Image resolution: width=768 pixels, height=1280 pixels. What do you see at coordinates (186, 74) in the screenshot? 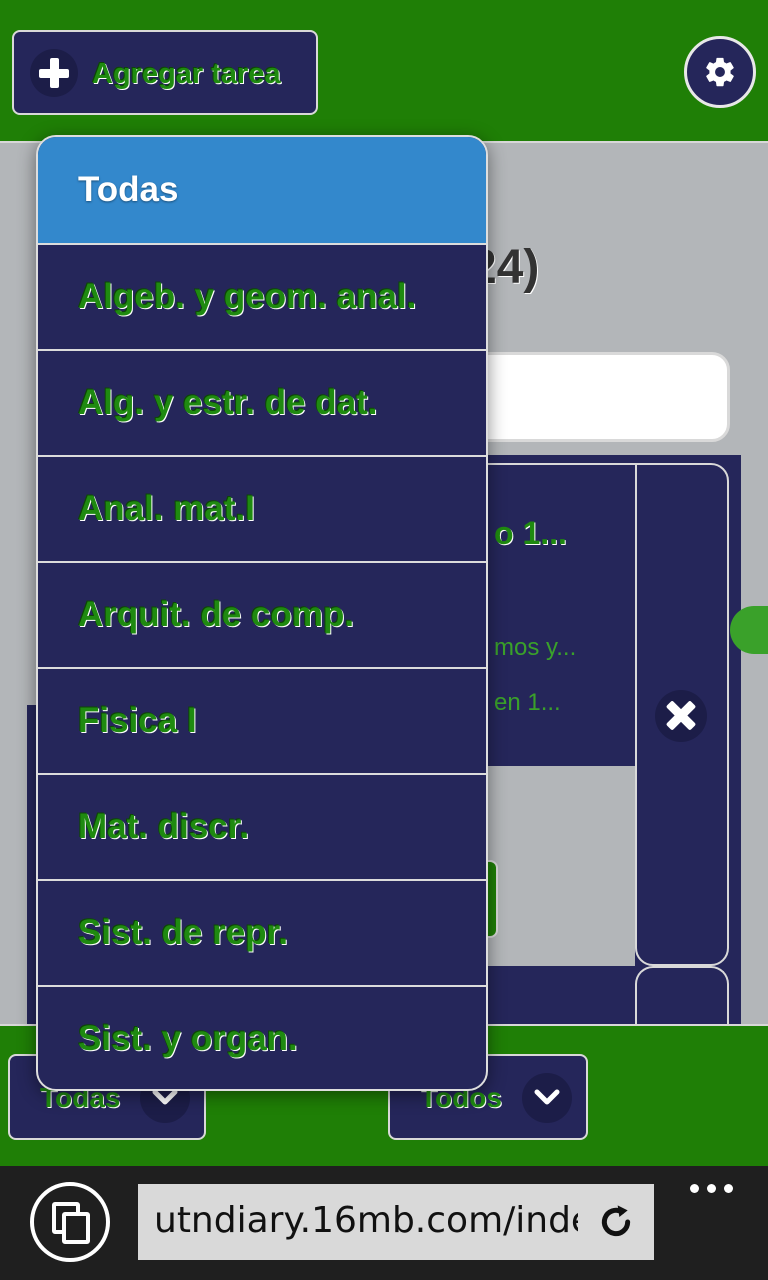
I see `add-task-label: Agregar tarea` at bounding box center [186, 74].